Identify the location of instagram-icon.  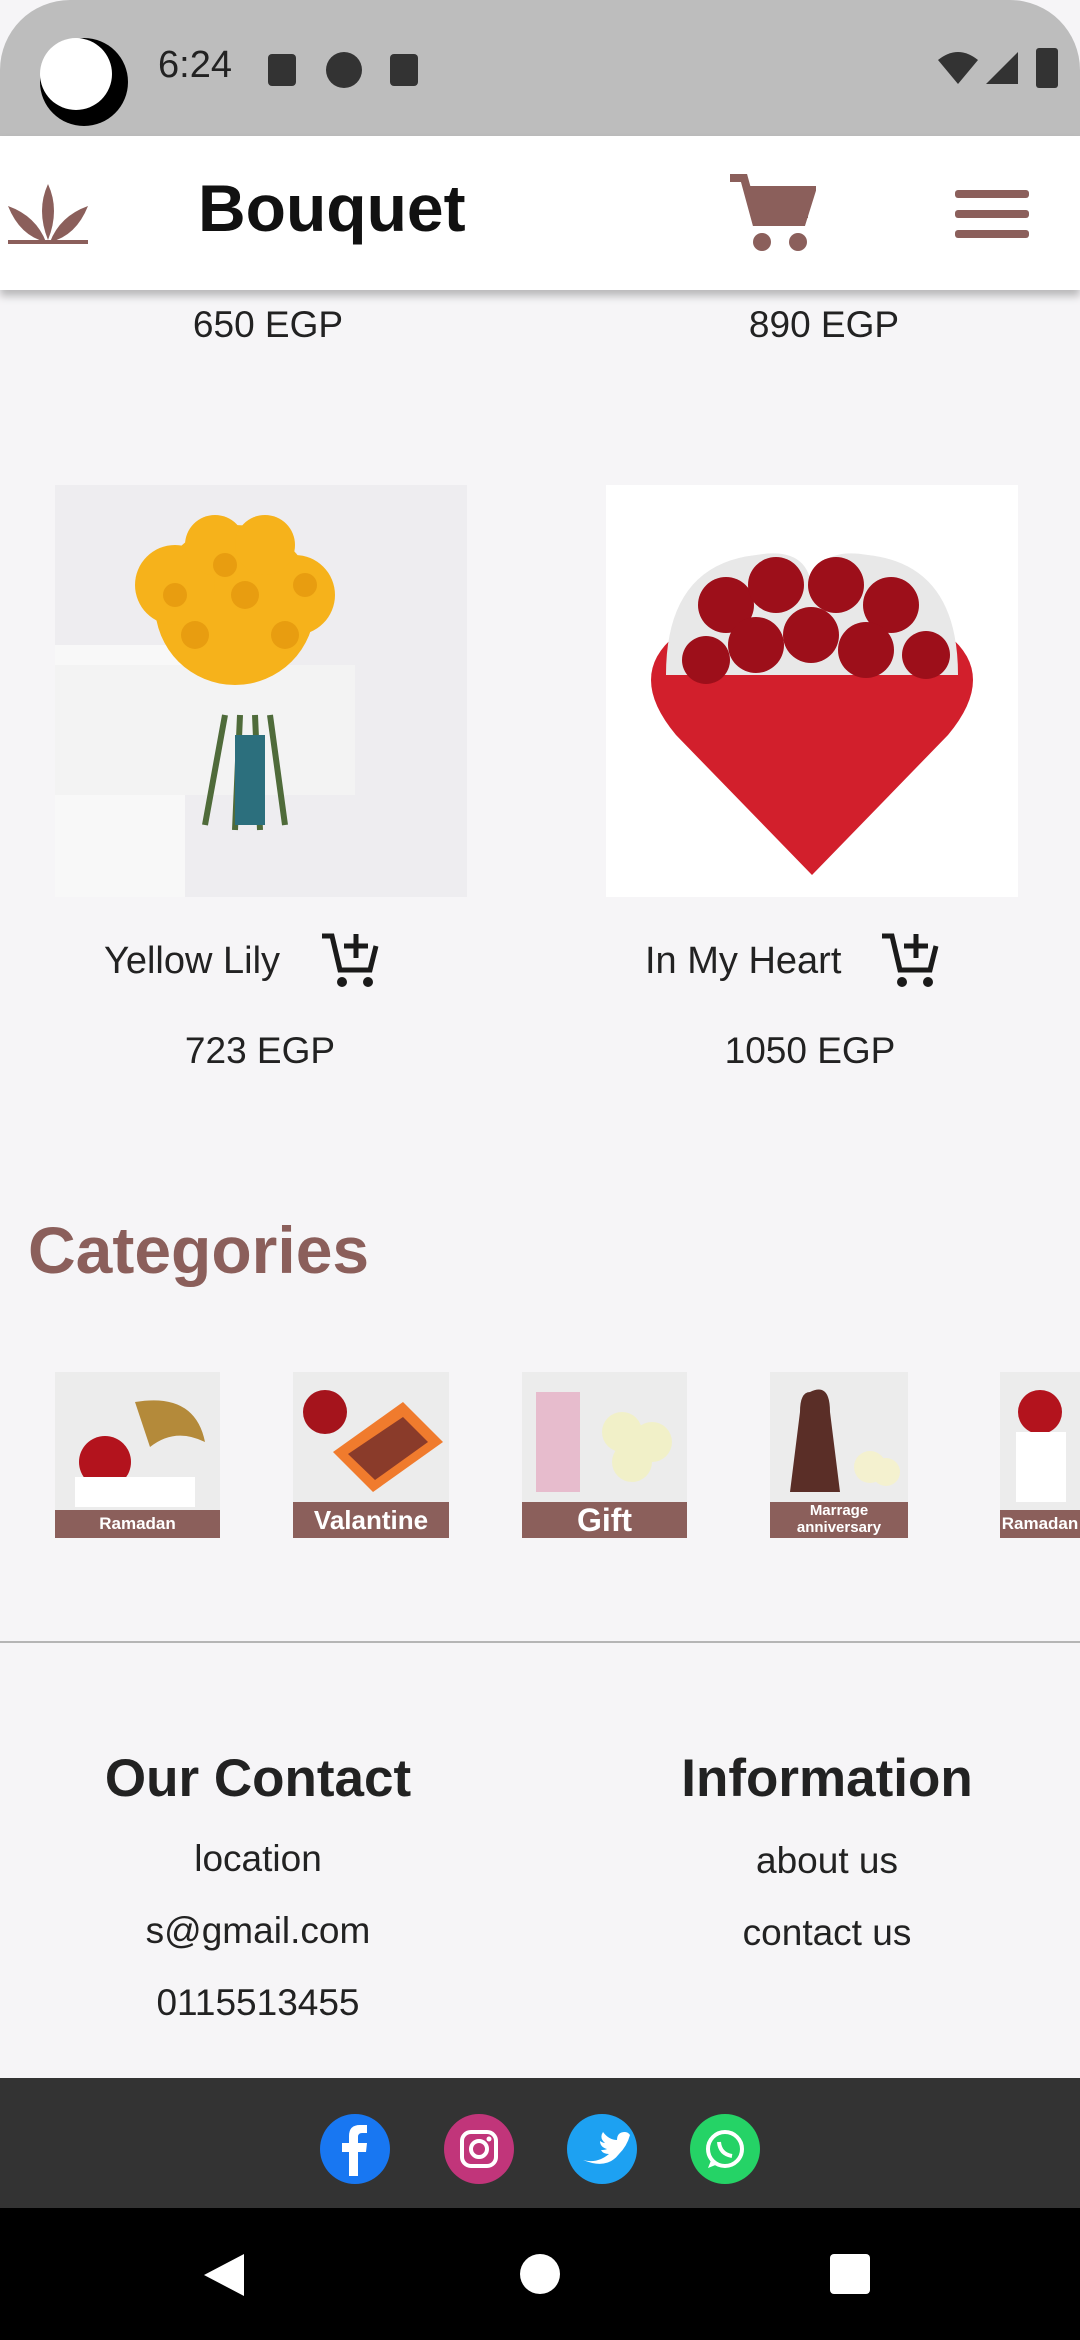
(479, 2149).